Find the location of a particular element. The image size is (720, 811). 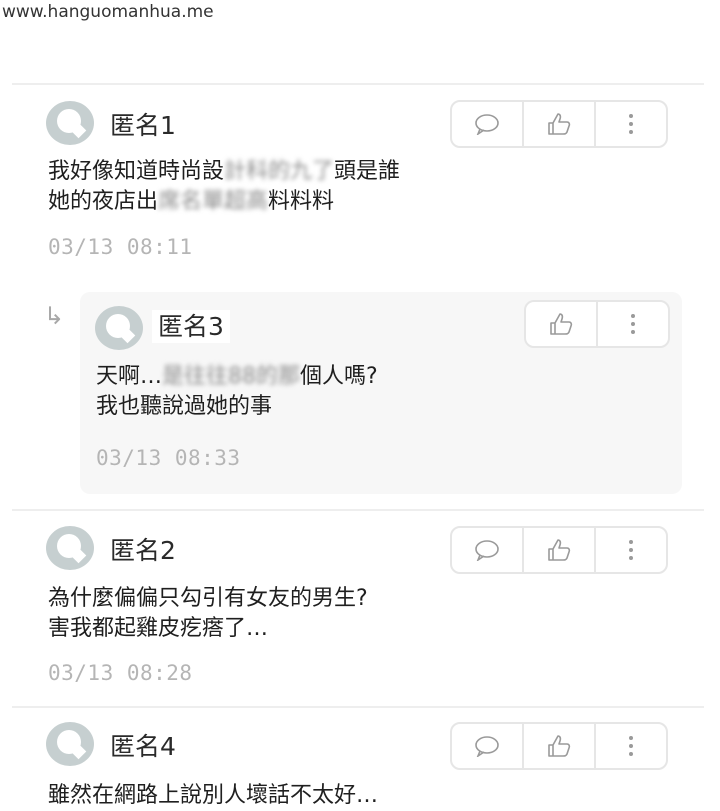

comment-author: 匿名2 is located at coordinates (143, 549).